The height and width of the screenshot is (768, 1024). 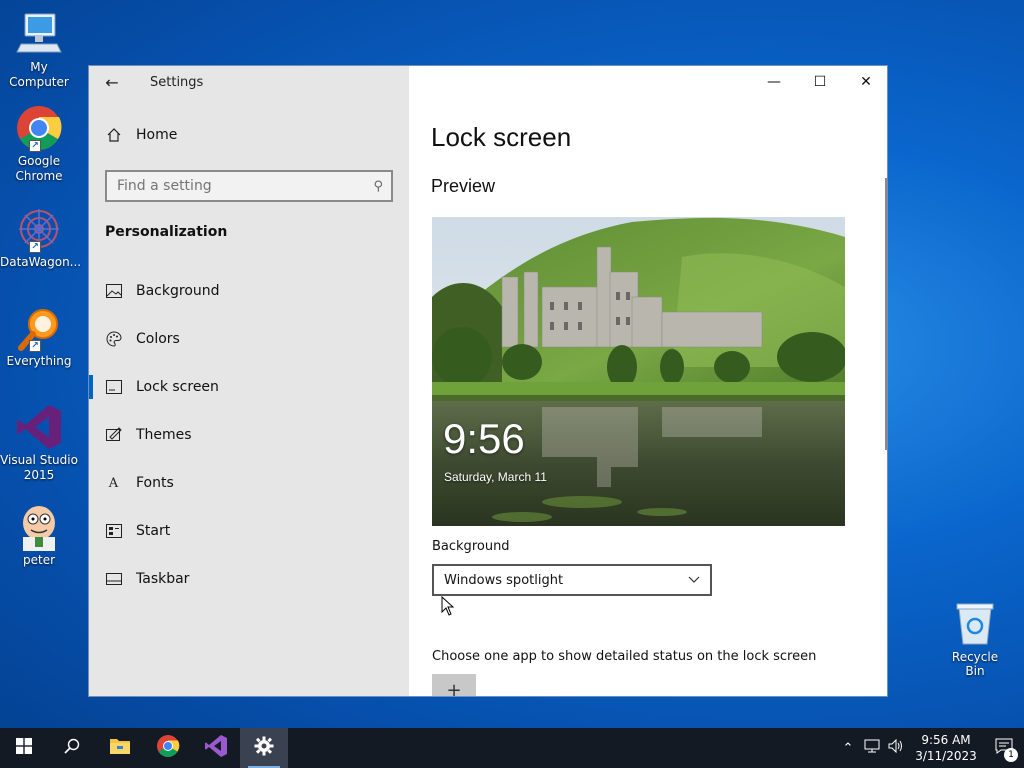 I want to click on taskbar-settings, so click(x=264, y=748).